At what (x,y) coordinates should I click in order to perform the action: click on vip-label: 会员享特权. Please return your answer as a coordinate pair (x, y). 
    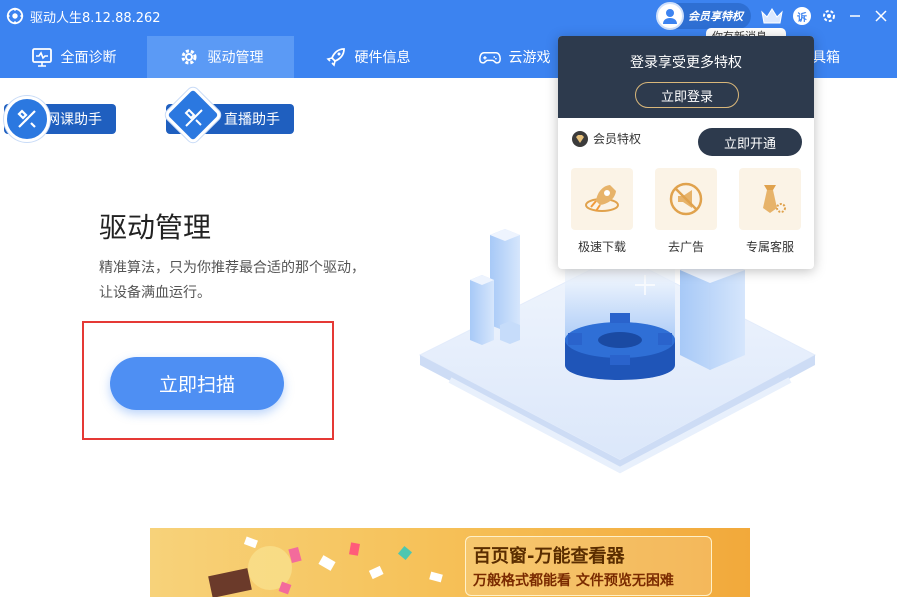
    Looking at the image, I should click on (715, 16).